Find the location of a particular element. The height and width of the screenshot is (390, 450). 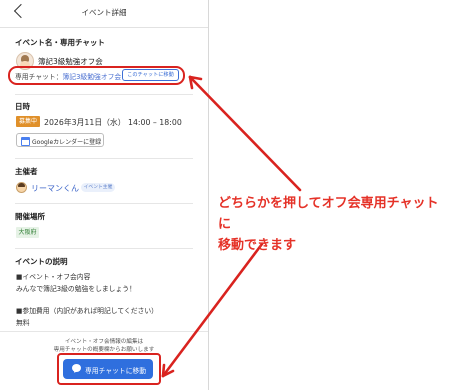

annotation-text: どちらかを押してオフ会専用チャットに 移動できます is located at coordinates (332, 224).